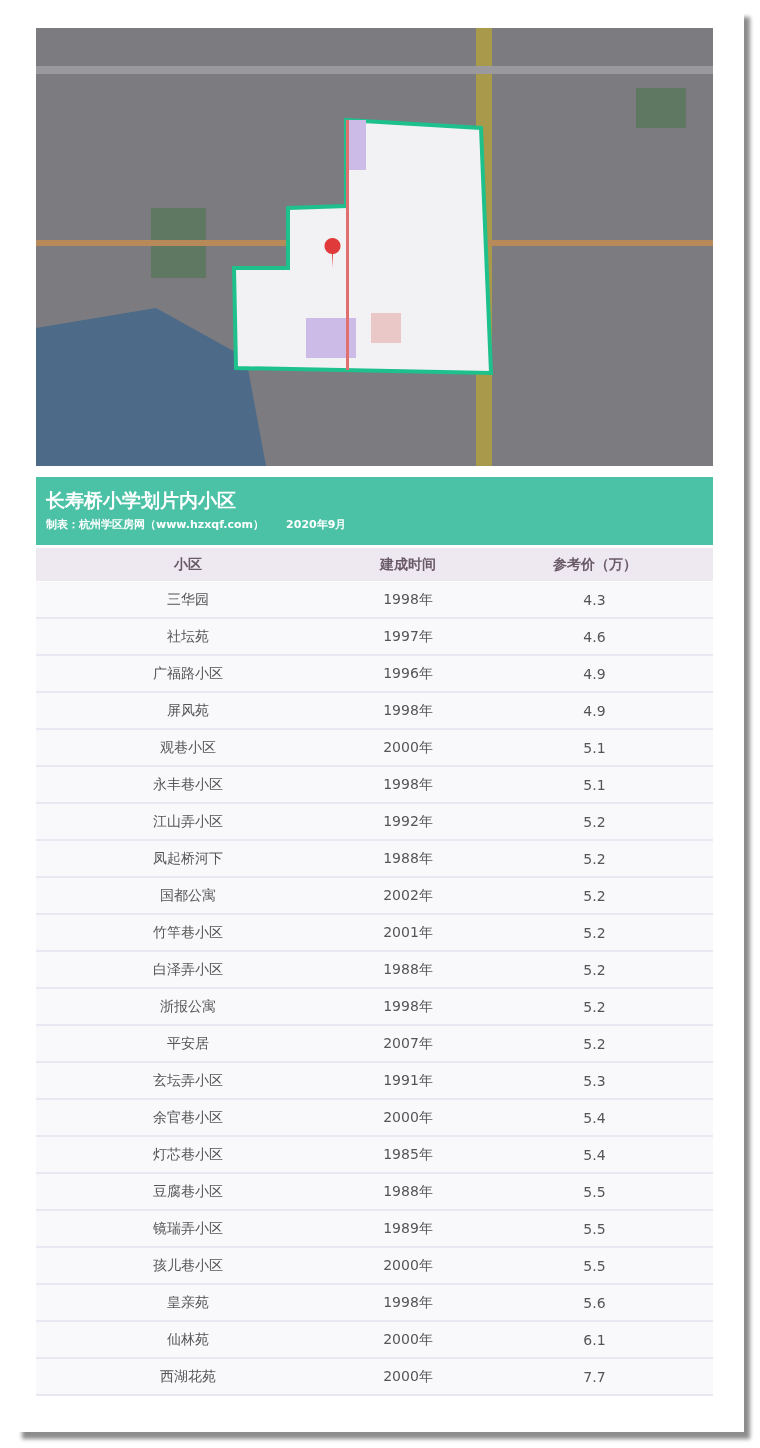  Describe the element at coordinates (188, 1154) in the screenshot. I see `table-cell-text: 灯芯巷小区` at that location.